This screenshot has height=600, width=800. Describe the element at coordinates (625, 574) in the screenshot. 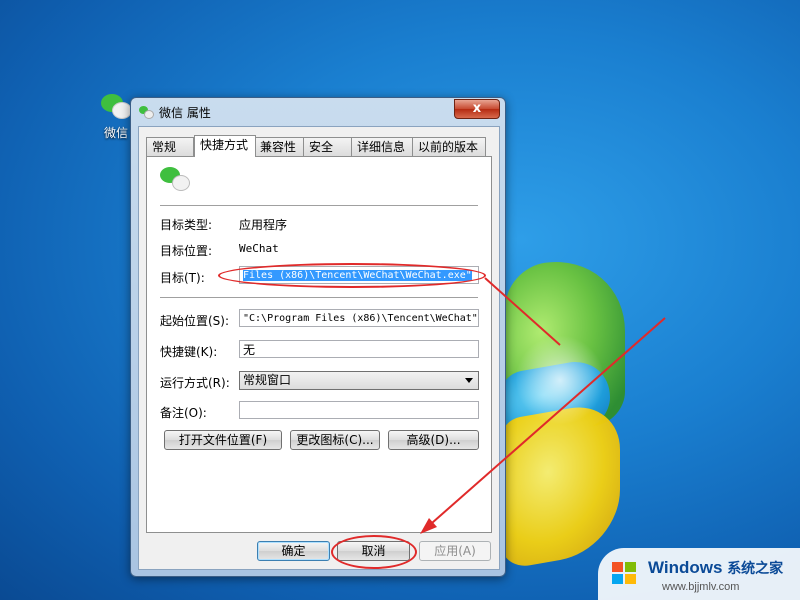

I see `windows-flag-icon` at that location.